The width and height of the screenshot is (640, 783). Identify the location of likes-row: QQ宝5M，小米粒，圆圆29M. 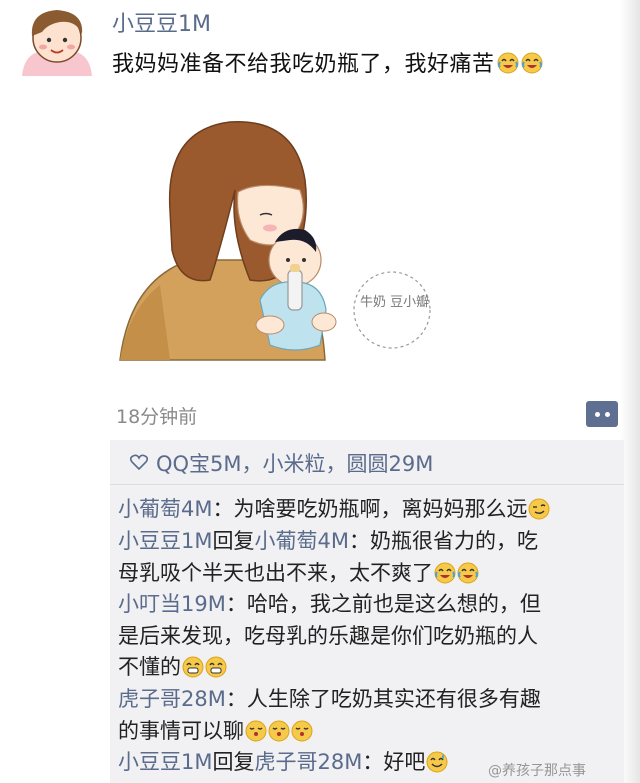
(367, 462).